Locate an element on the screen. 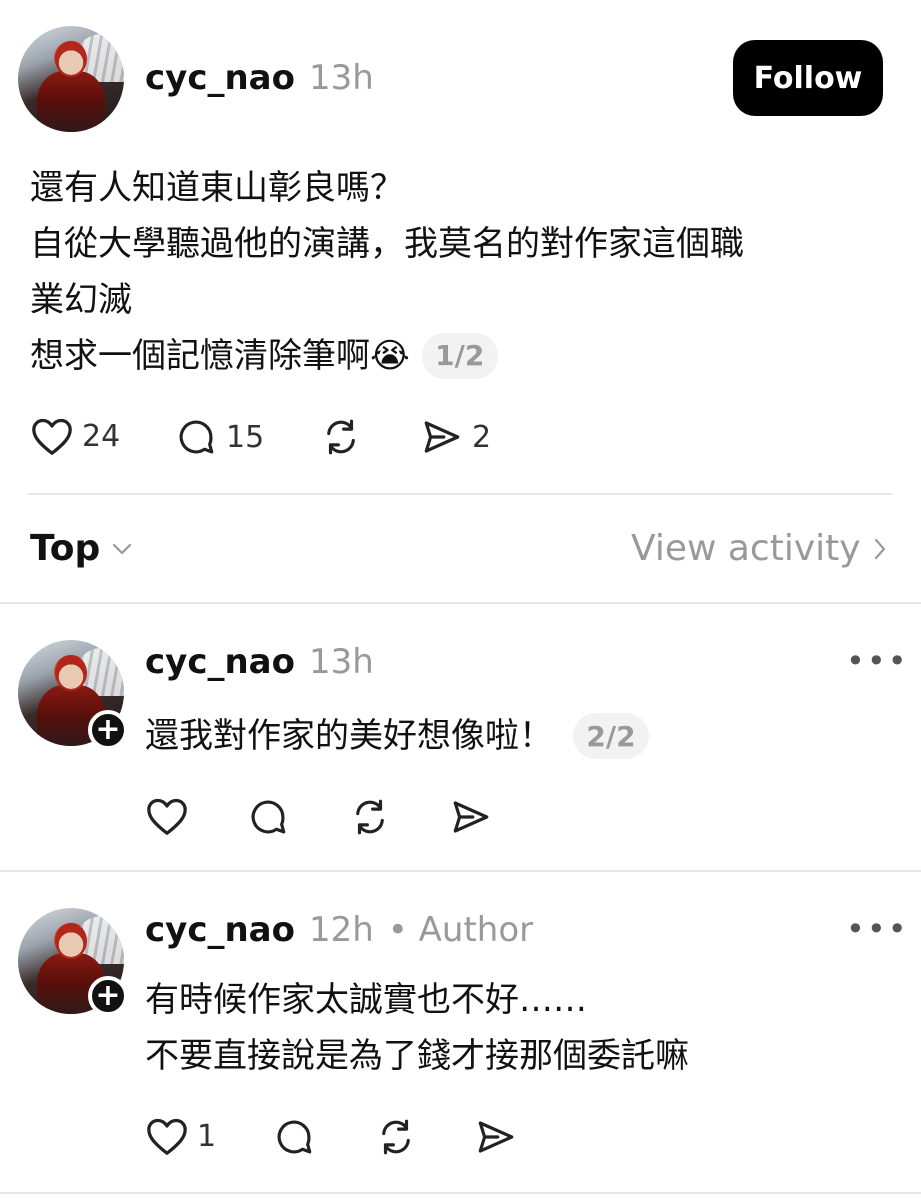 The height and width of the screenshot is (1200, 921). reply-text: 還我對作家的美好想像啦！ is located at coordinates (349, 736).